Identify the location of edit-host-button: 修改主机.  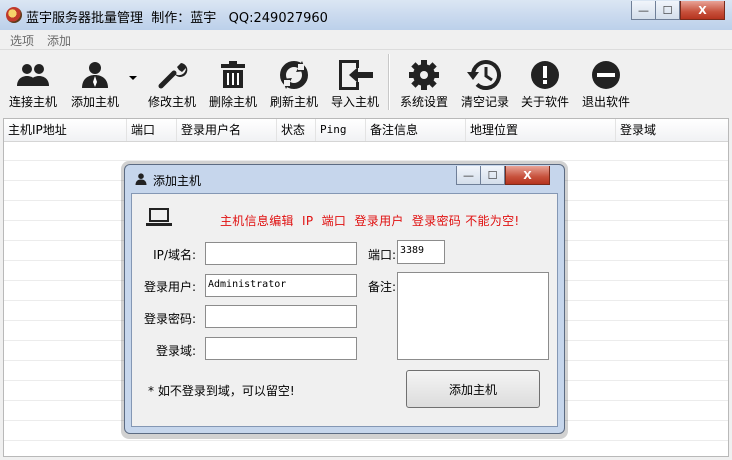
(172, 83).